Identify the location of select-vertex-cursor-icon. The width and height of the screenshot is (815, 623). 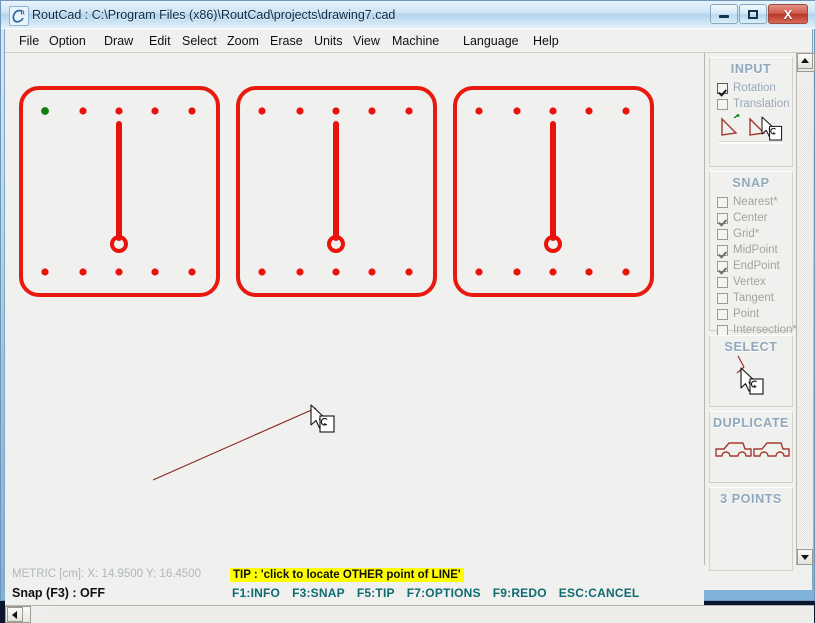
(750, 375).